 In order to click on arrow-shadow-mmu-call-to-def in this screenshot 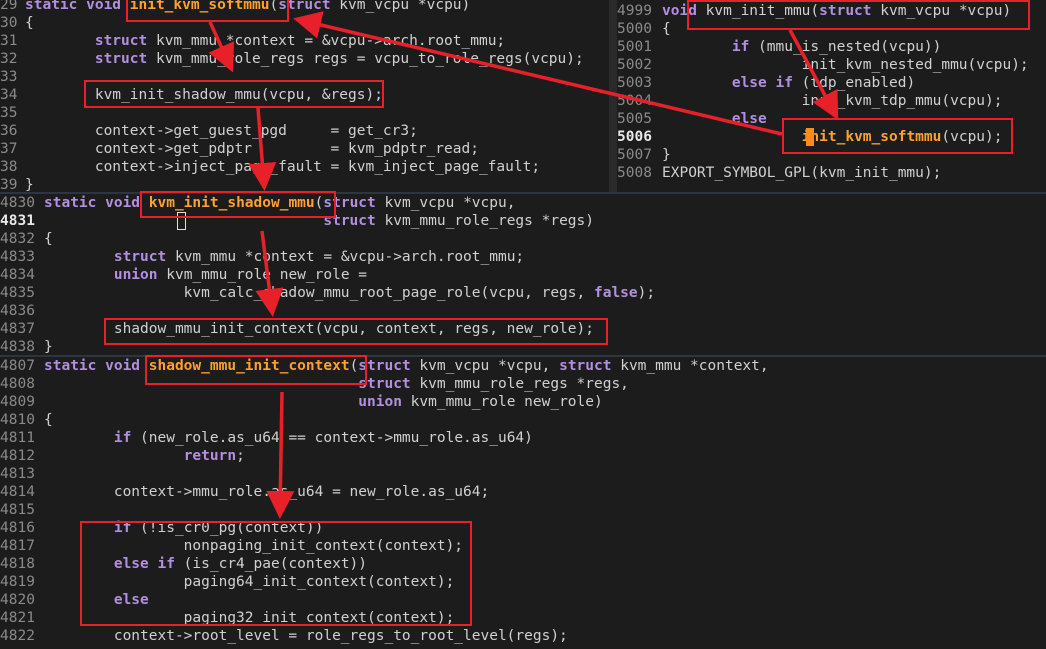, I will do `click(262, 149)`.